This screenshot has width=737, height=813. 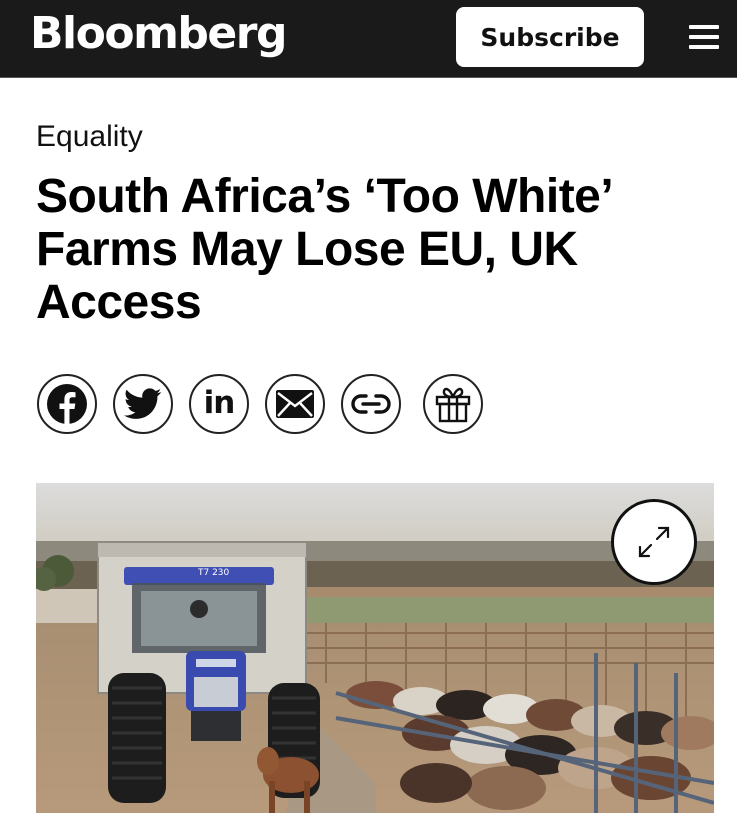 I want to click on expand-icon, so click(x=654, y=542).